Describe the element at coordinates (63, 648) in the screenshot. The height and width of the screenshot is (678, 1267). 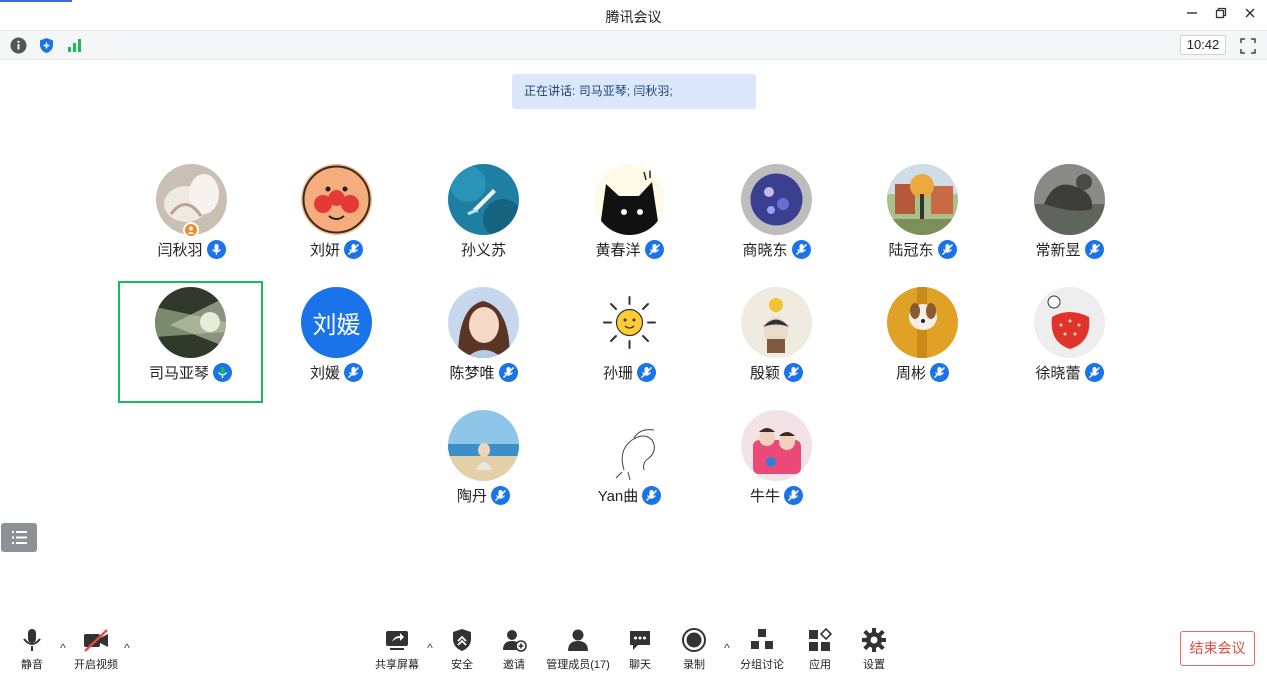
I see `mute-options-caret: ^` at that location.